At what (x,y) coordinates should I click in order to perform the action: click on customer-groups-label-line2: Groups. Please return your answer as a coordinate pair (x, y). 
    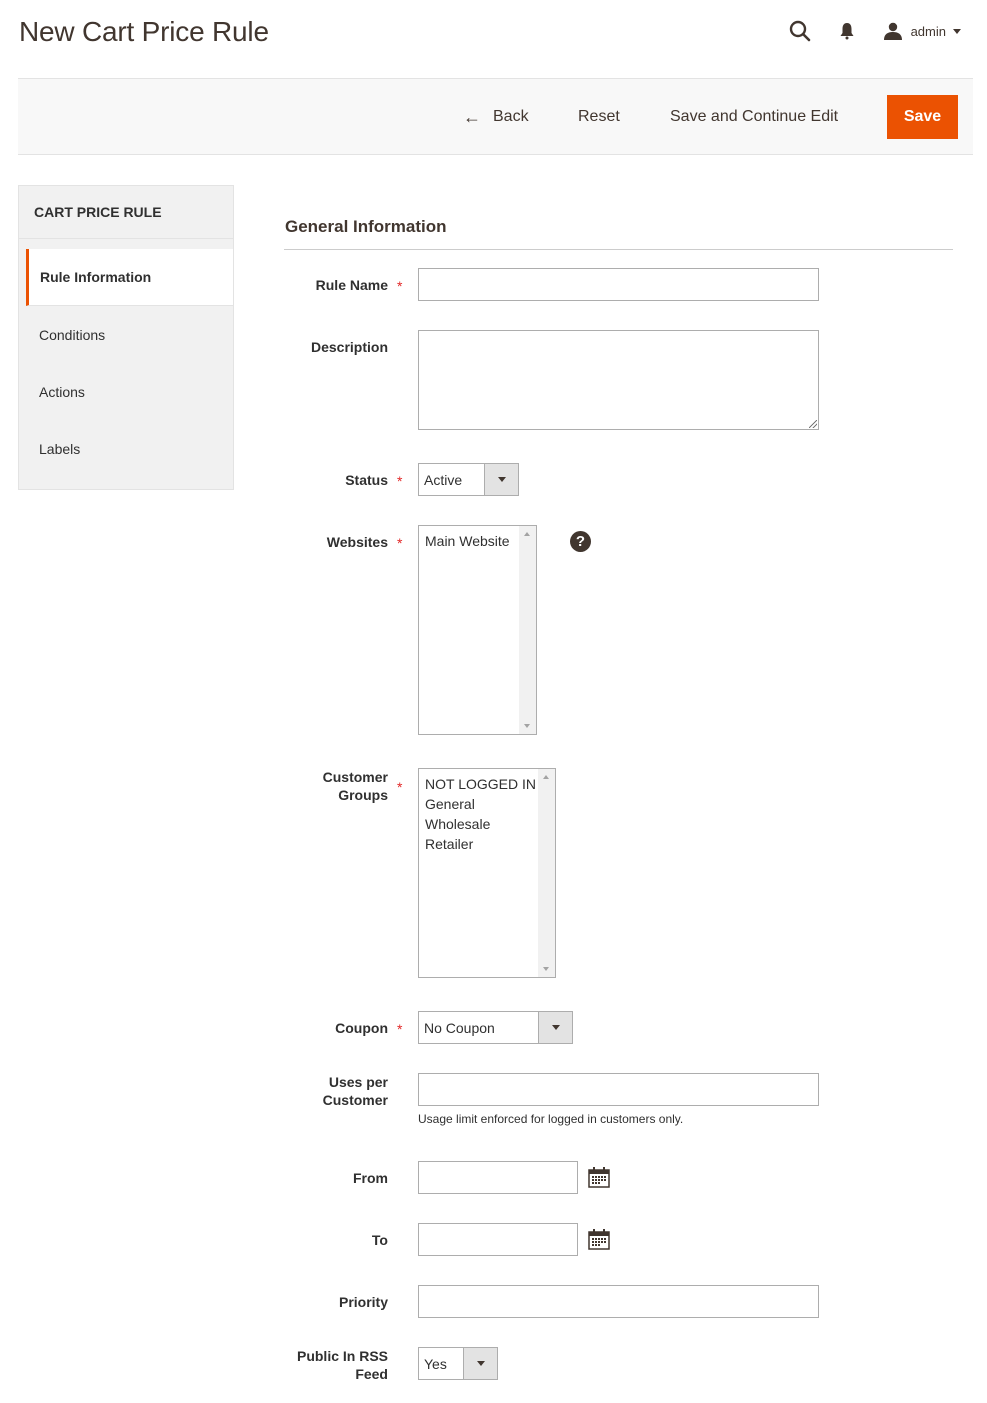
    Looking at the image, I should click on (363, 795).